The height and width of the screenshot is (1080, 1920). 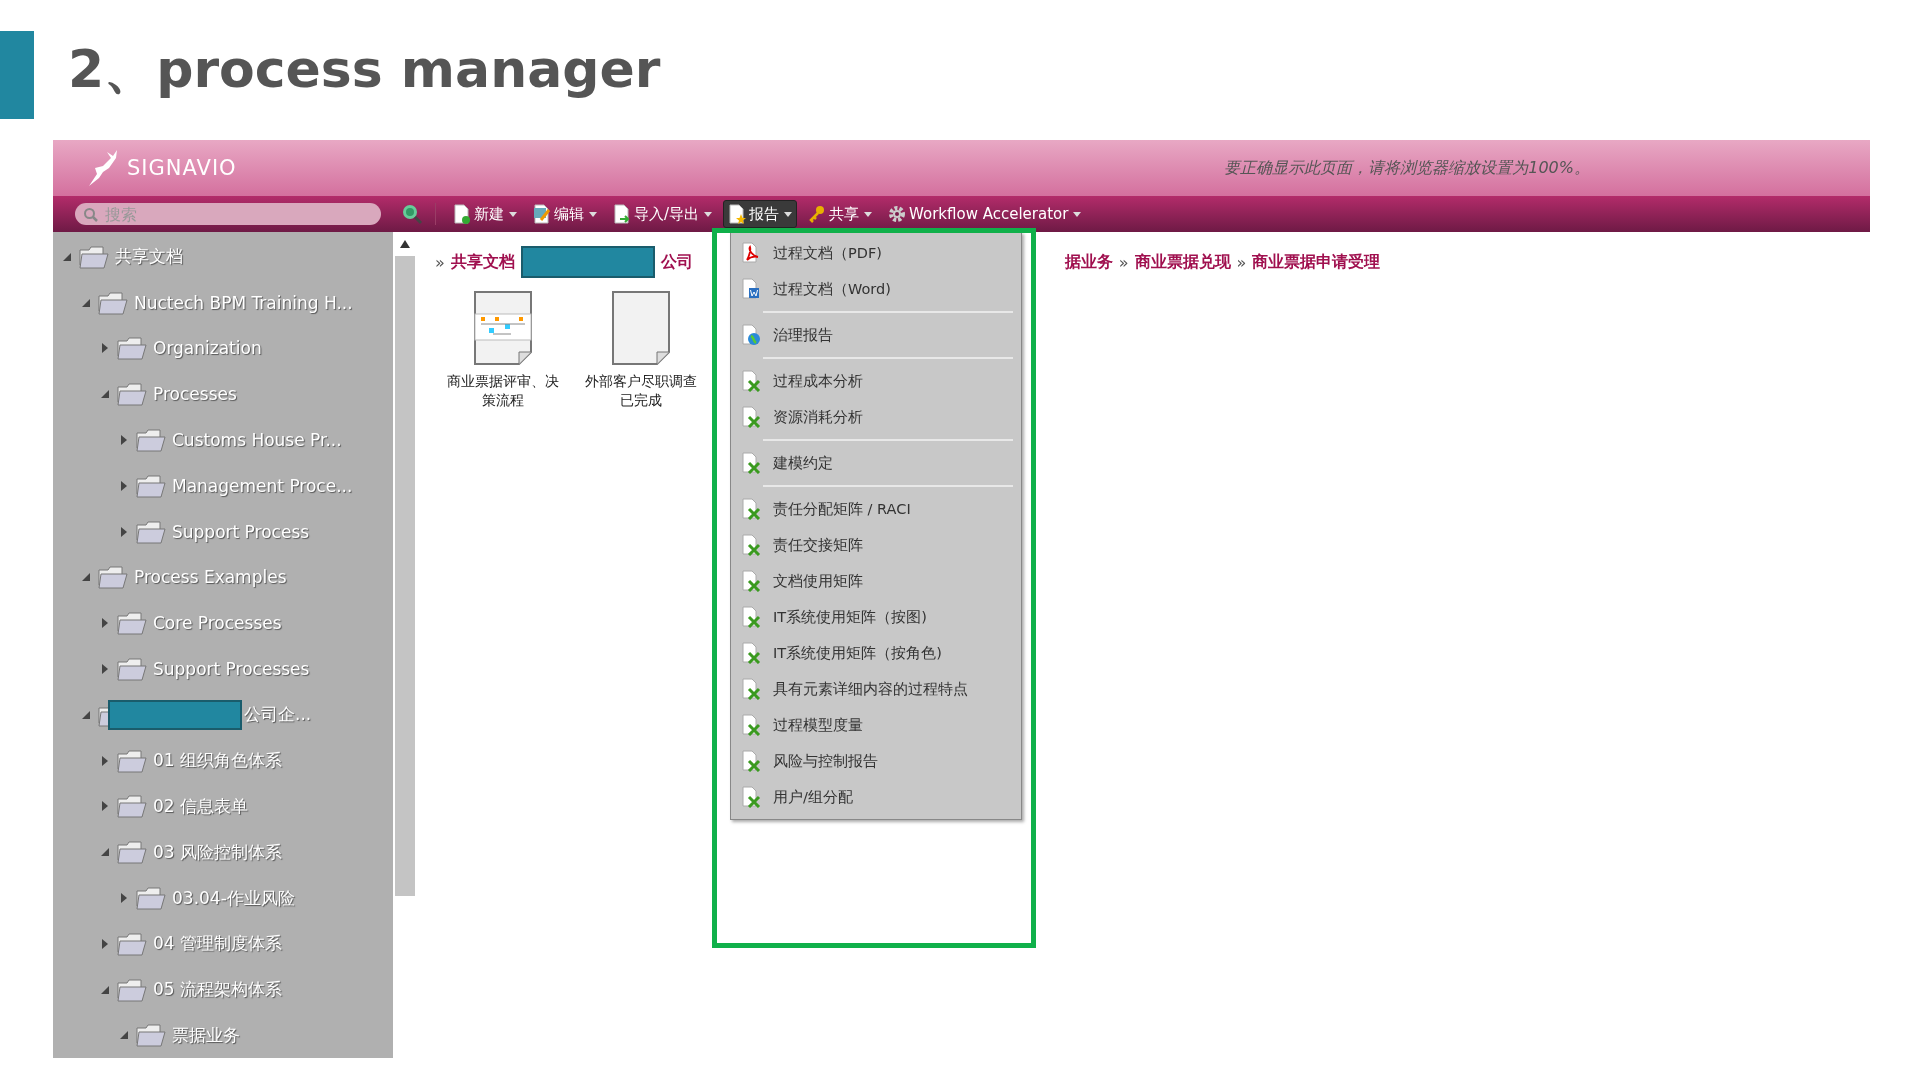 I want to click on globe-document-icon, so click(x=751, y=335).